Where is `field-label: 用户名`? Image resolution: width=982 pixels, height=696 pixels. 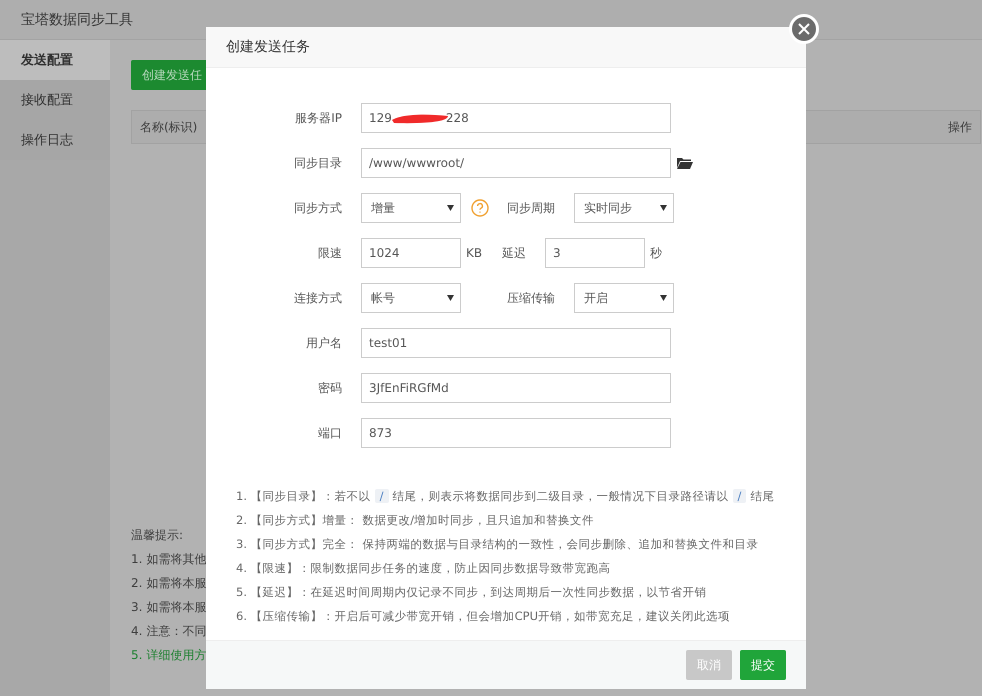 field-label: 用户名 is located at coordinates (324, 343).